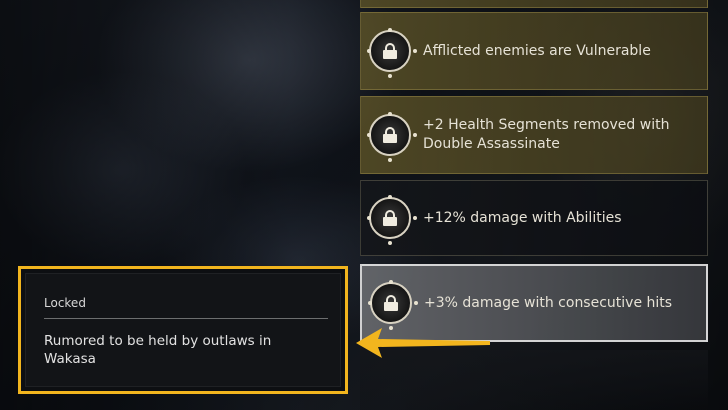 The image size is (728, 410). Describe the element at coordinates (548, 302) in the screenshot. I see `skill-label: +3% damage with consecutive hits` at that location.